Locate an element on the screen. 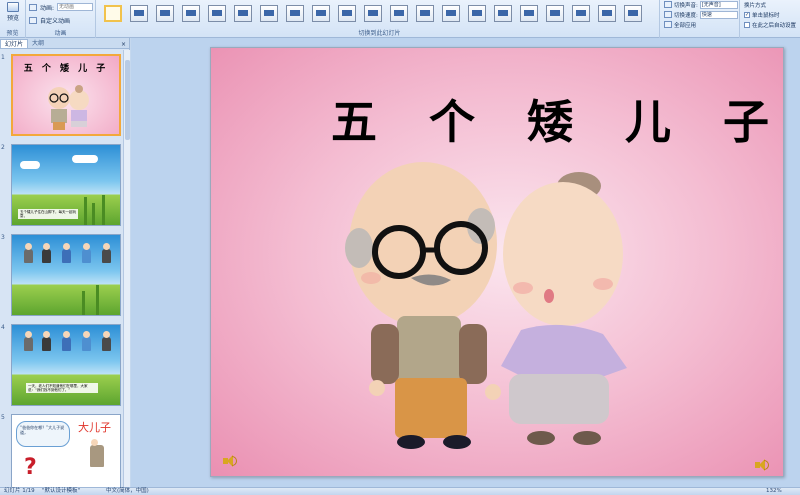 Image resolution: width=800 pixels, height=495 pixels. thumbnail-text: 五个矮儿子住在山脚下，每天一起玩耍， is located at coordinates (48, 214).